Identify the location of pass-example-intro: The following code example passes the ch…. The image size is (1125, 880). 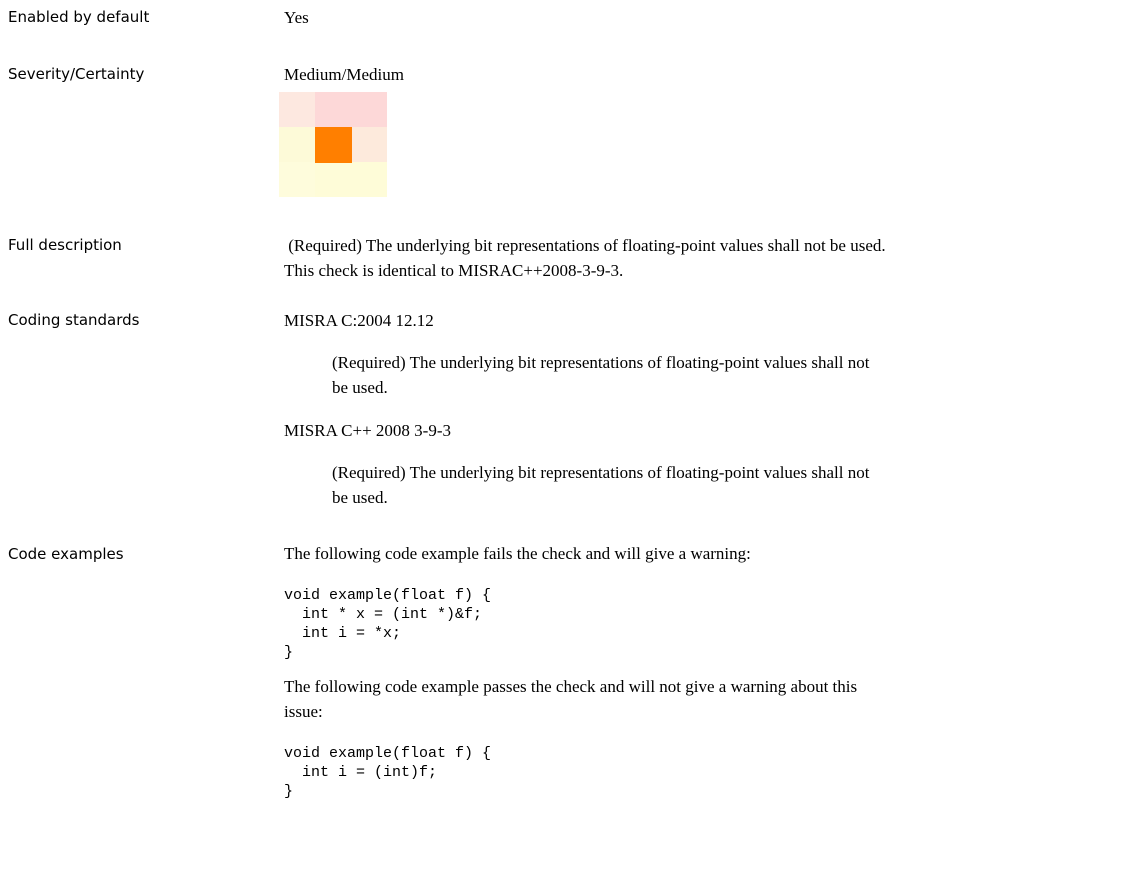
(571, 686).